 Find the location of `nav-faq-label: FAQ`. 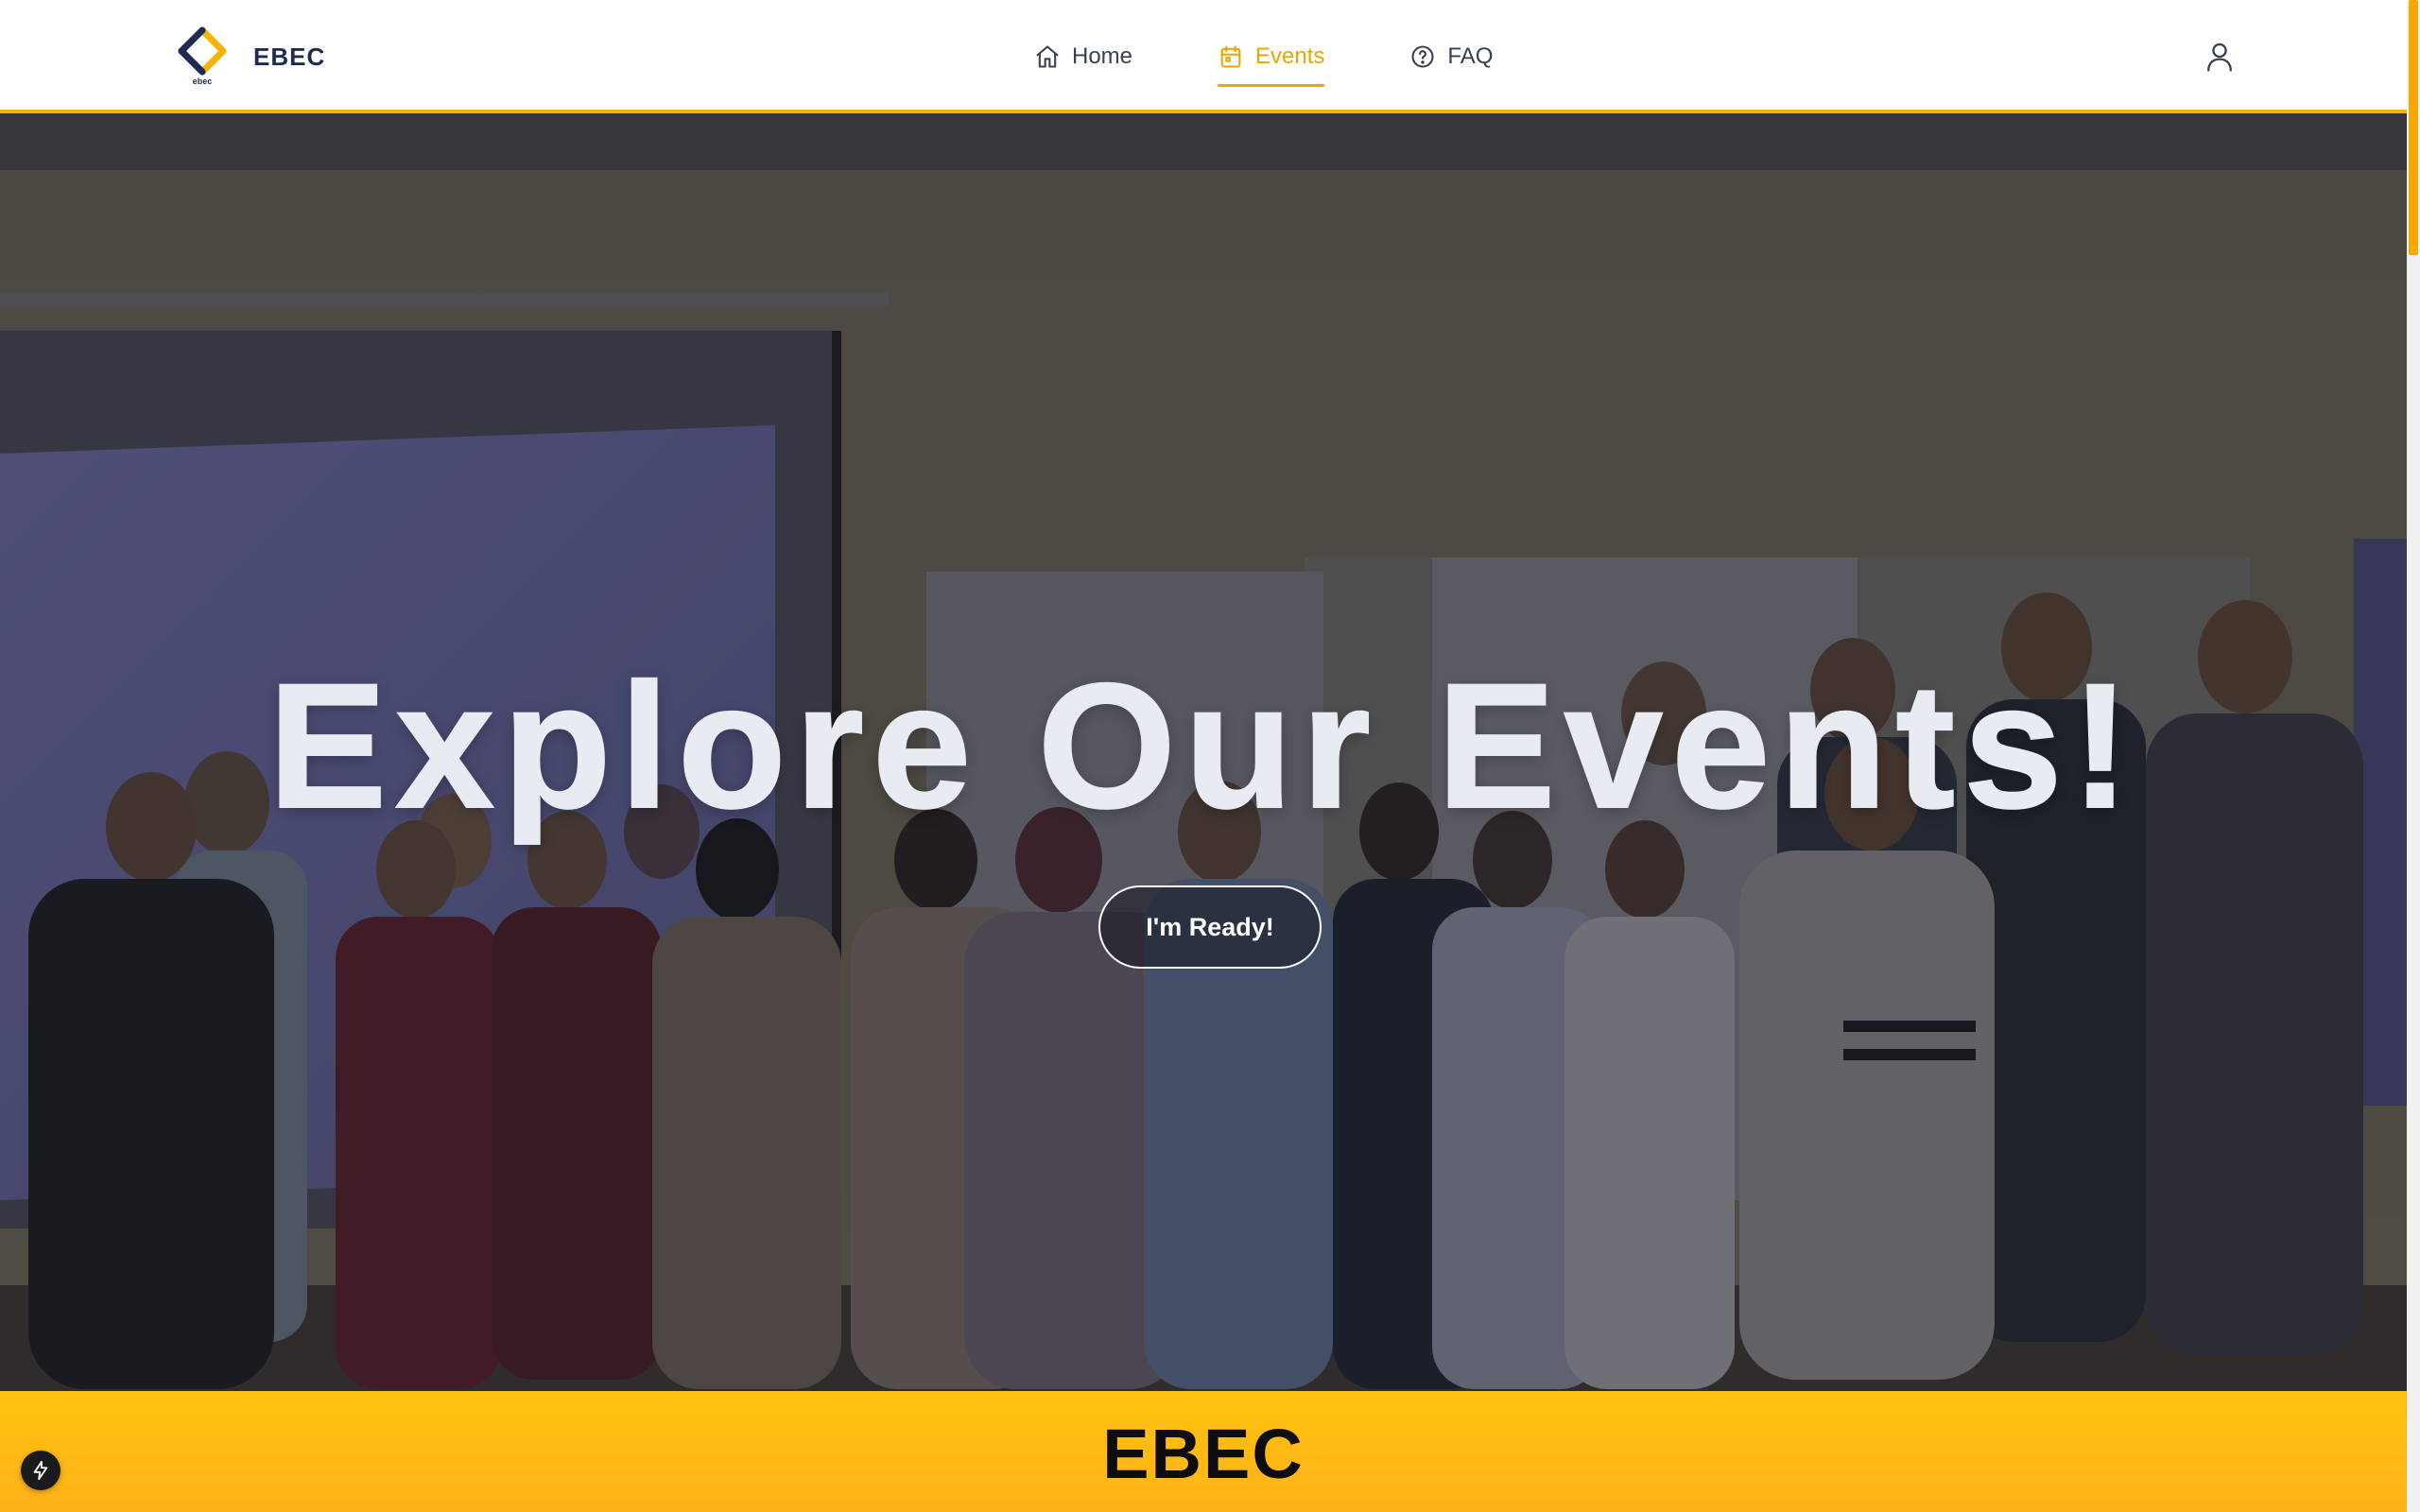

nav-faq-label: FAQ is located at coordinates (1470, 56).